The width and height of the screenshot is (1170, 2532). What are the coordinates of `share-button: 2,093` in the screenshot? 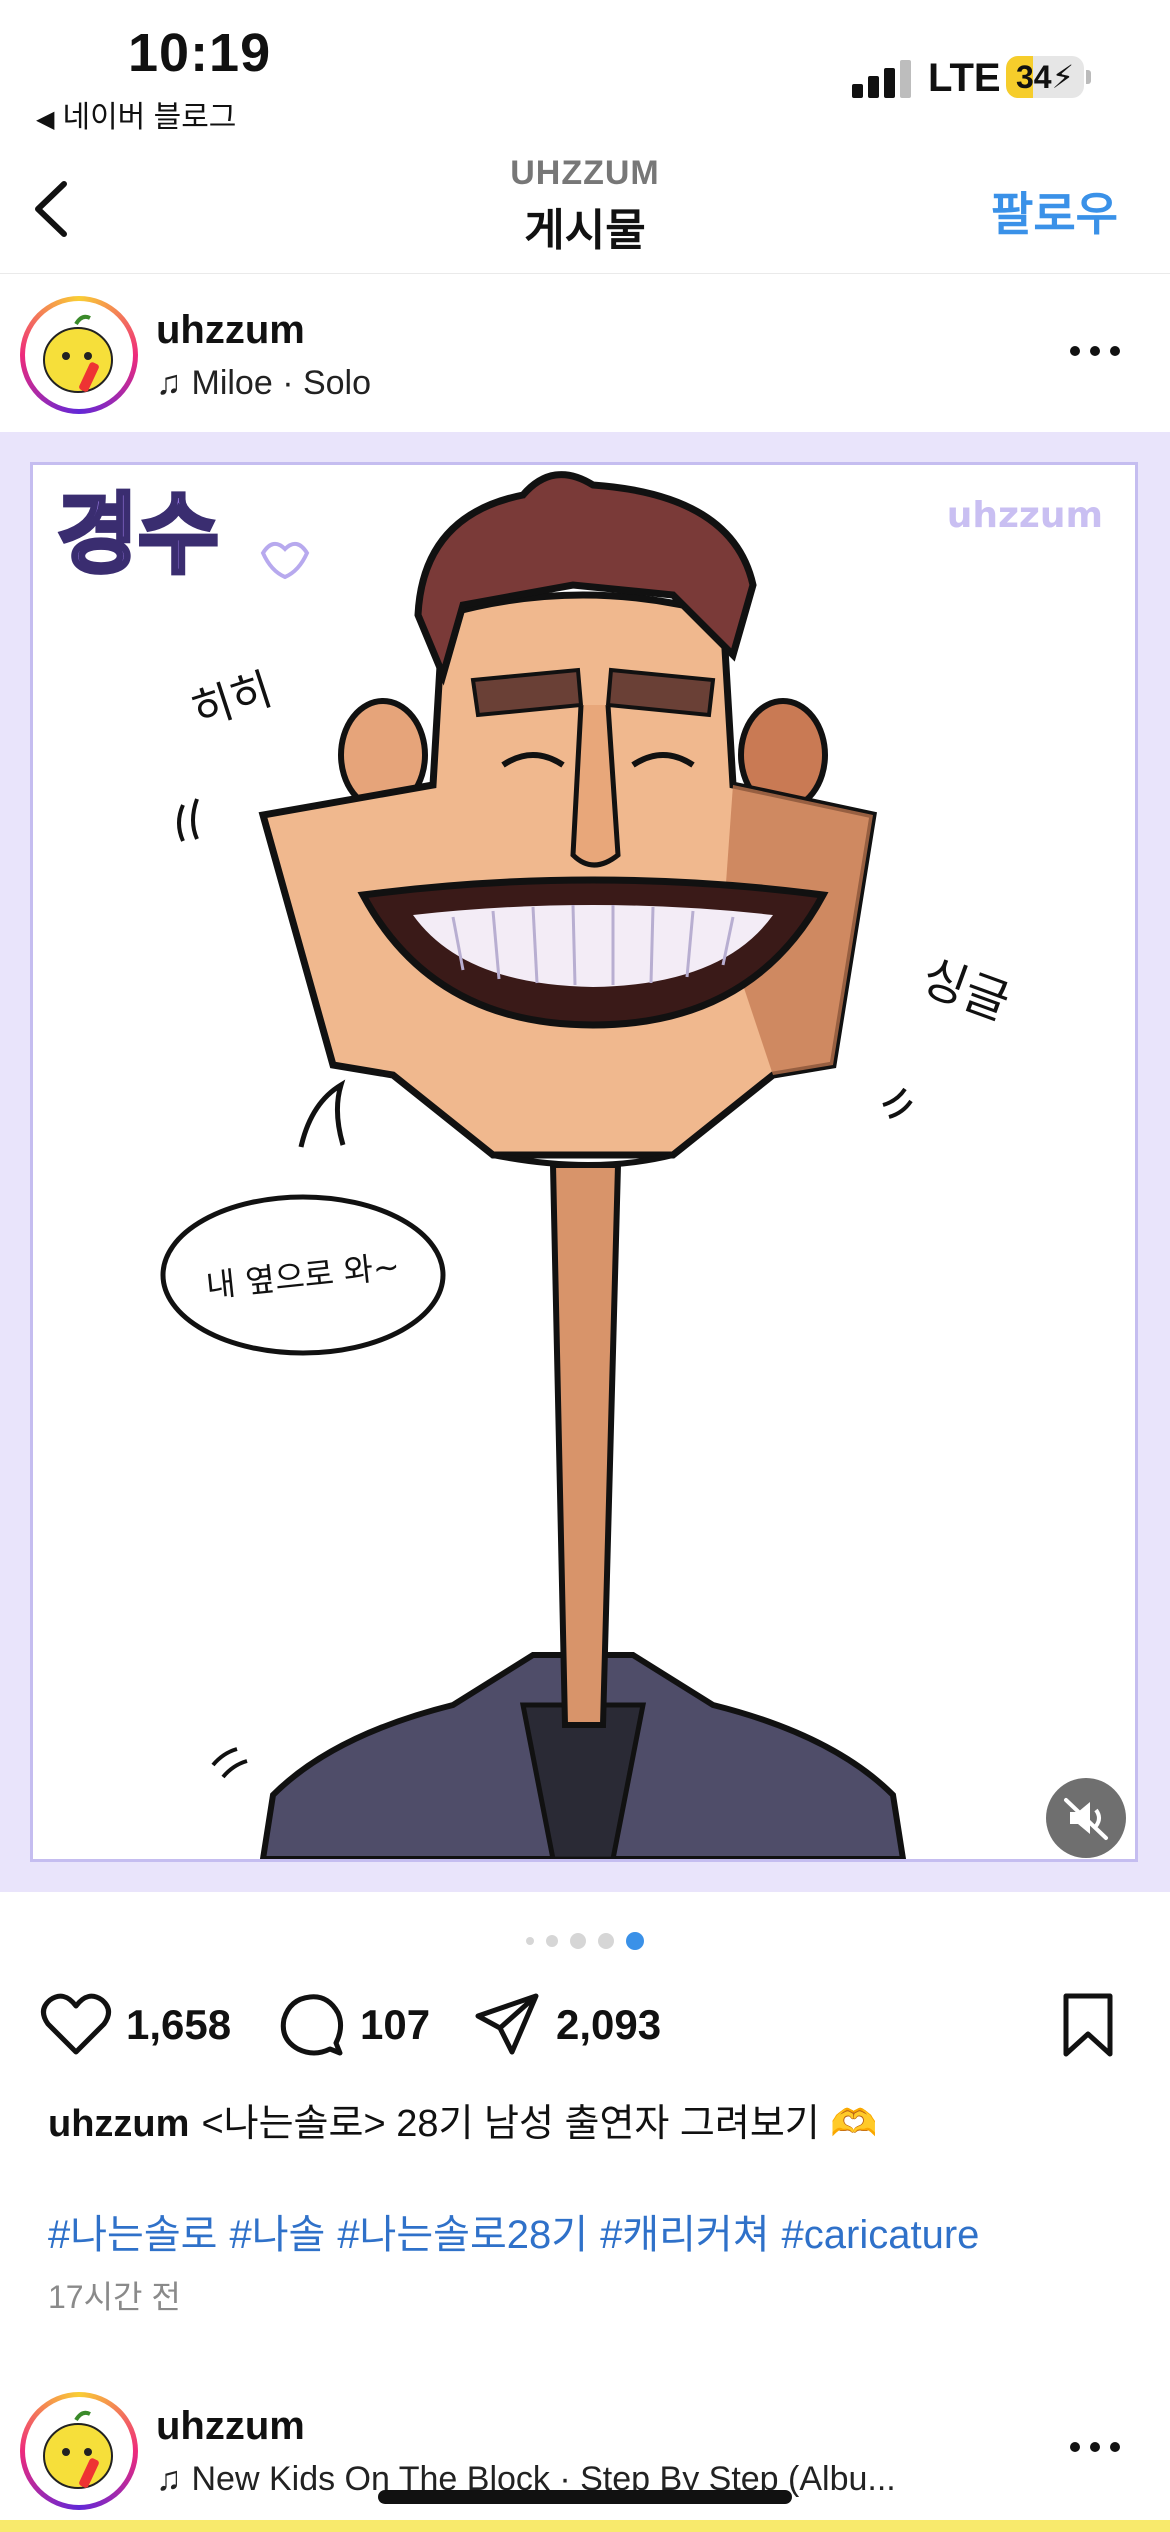 It's located at (566, 2025).